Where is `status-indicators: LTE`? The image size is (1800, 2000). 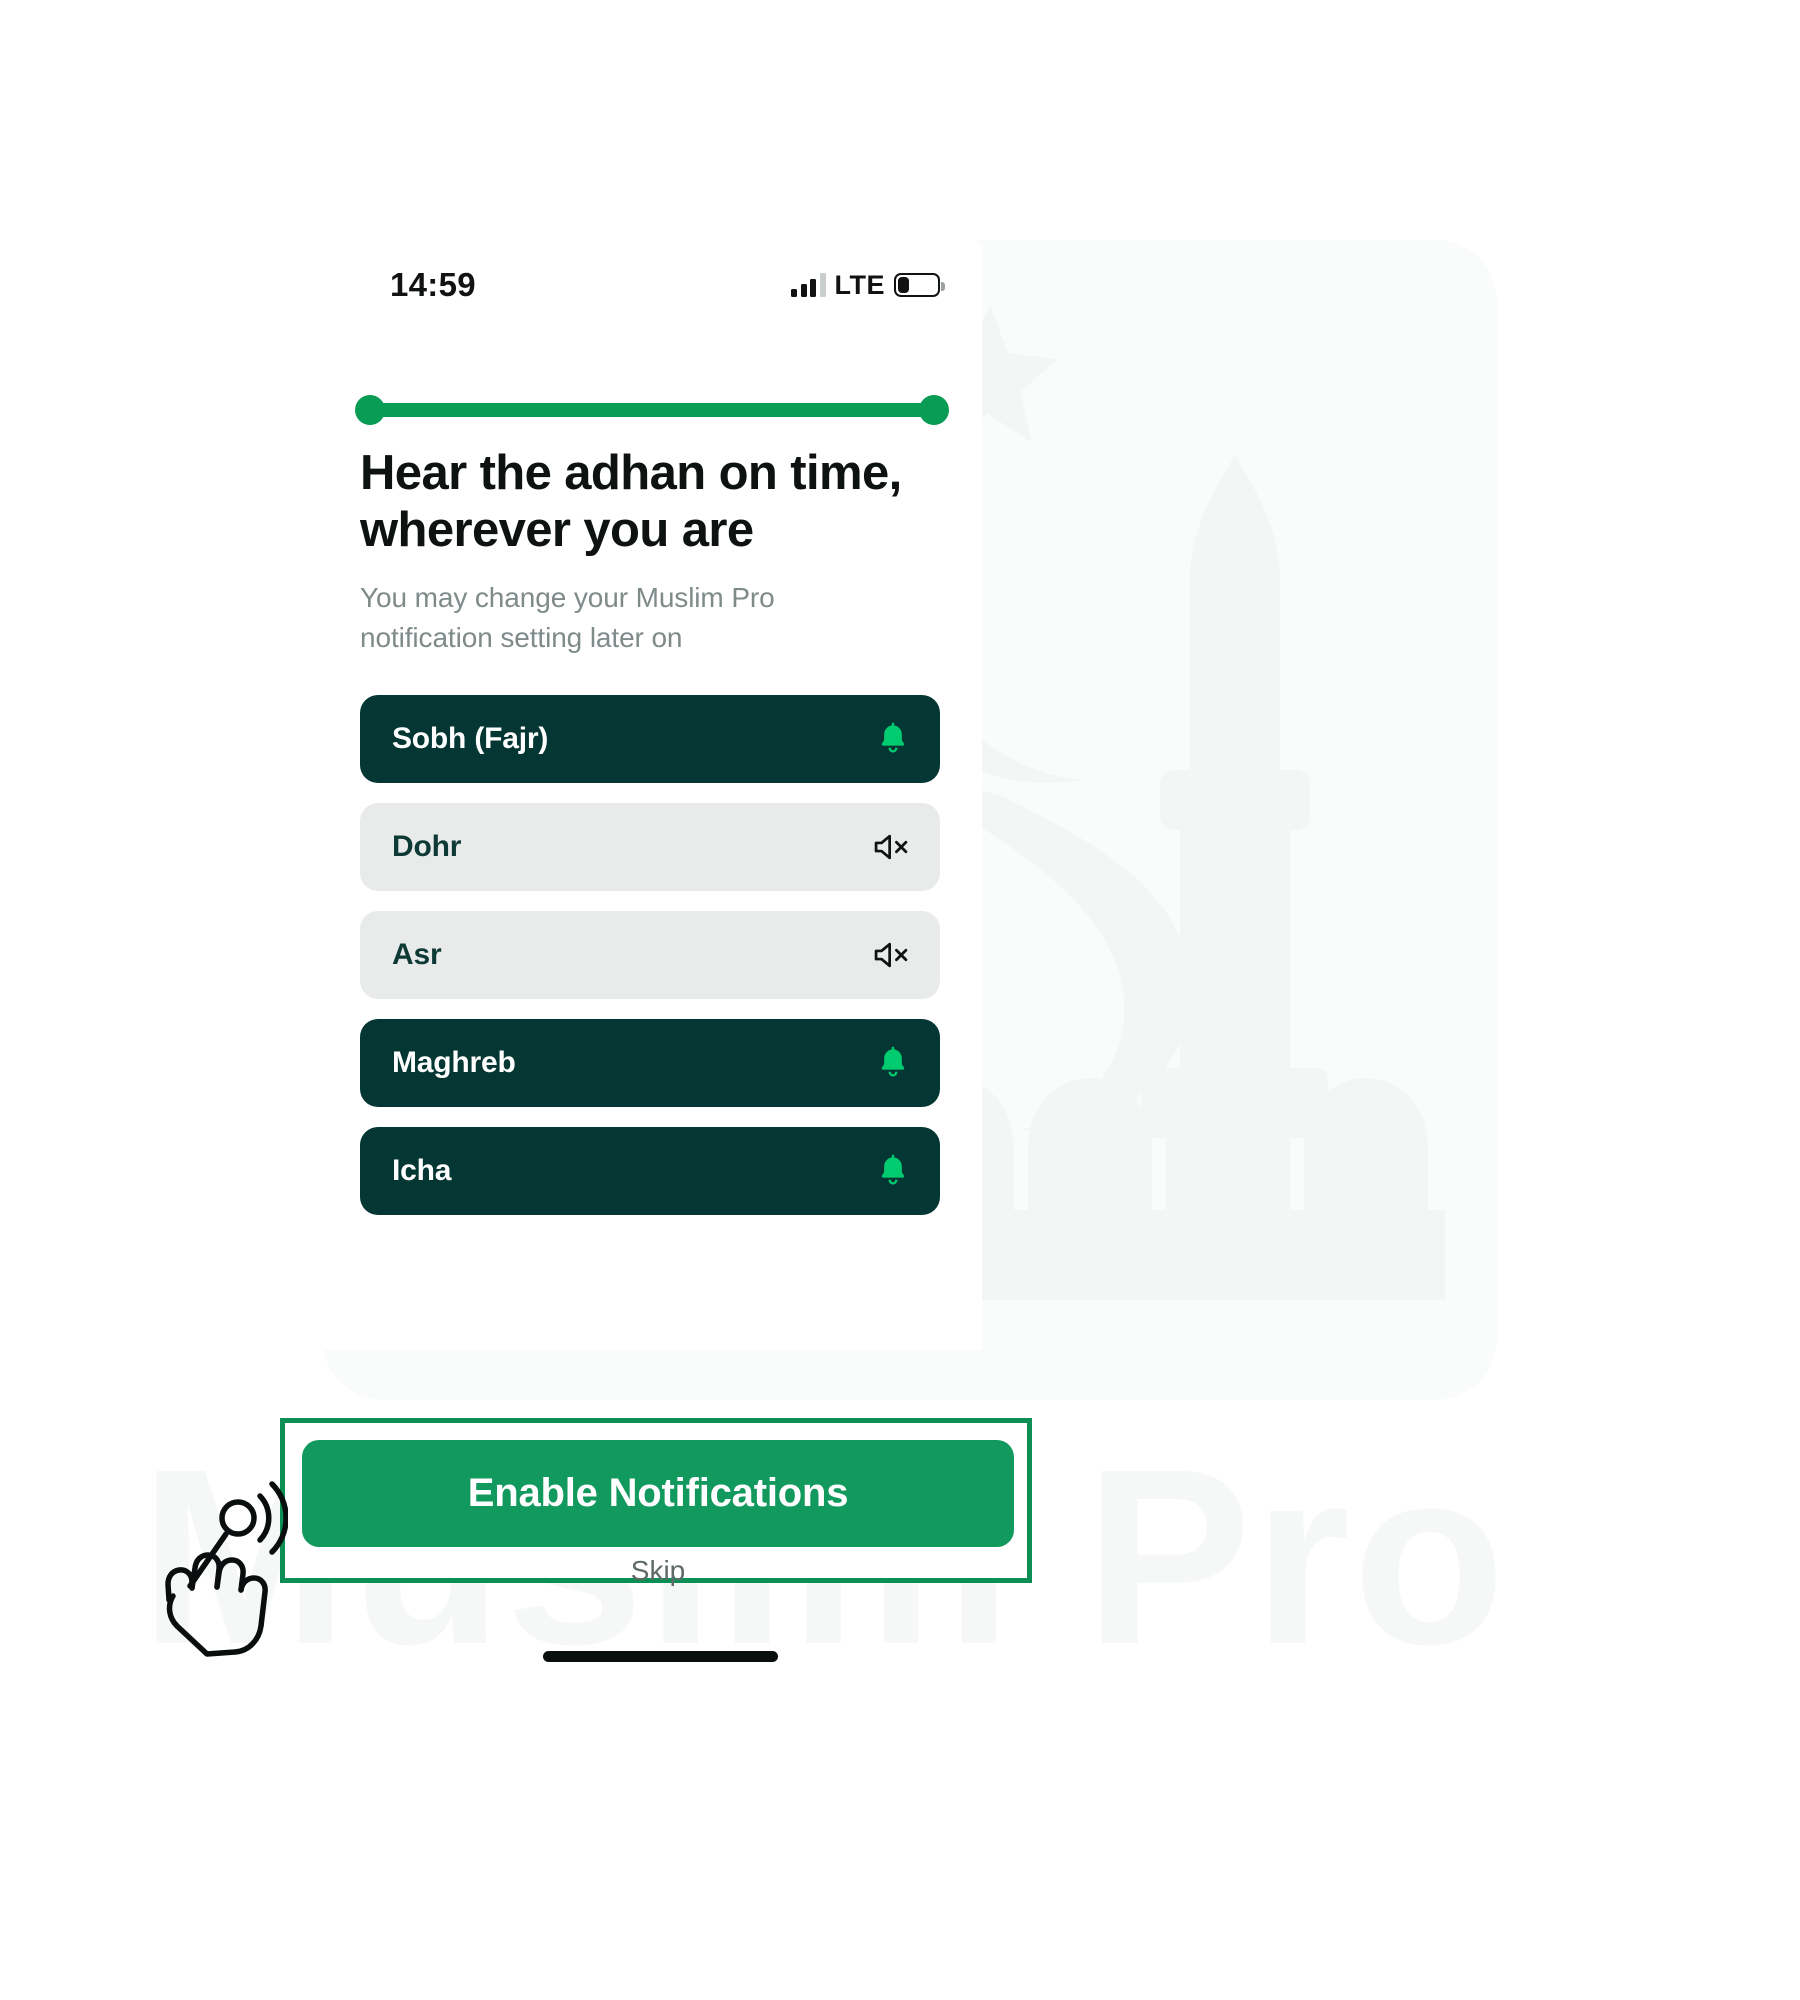 status-indicators: LTE is located at coordinates (868, 285).